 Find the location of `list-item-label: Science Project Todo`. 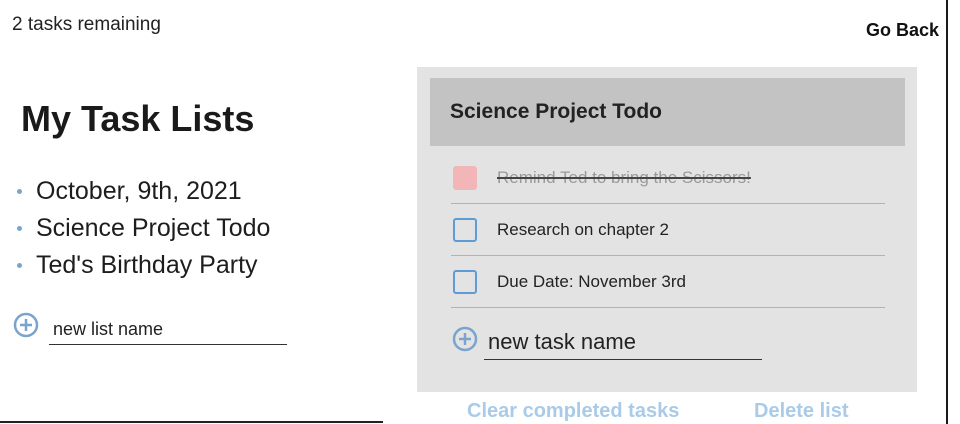

list-item-label: Science Project Todo is located at coordinates (153, 228).